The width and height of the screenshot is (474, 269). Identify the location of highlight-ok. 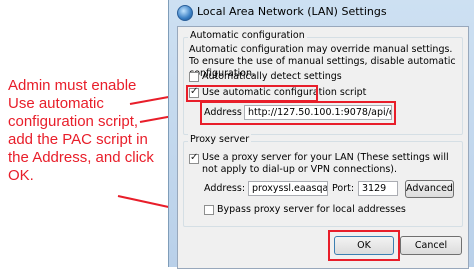
(364, 245).